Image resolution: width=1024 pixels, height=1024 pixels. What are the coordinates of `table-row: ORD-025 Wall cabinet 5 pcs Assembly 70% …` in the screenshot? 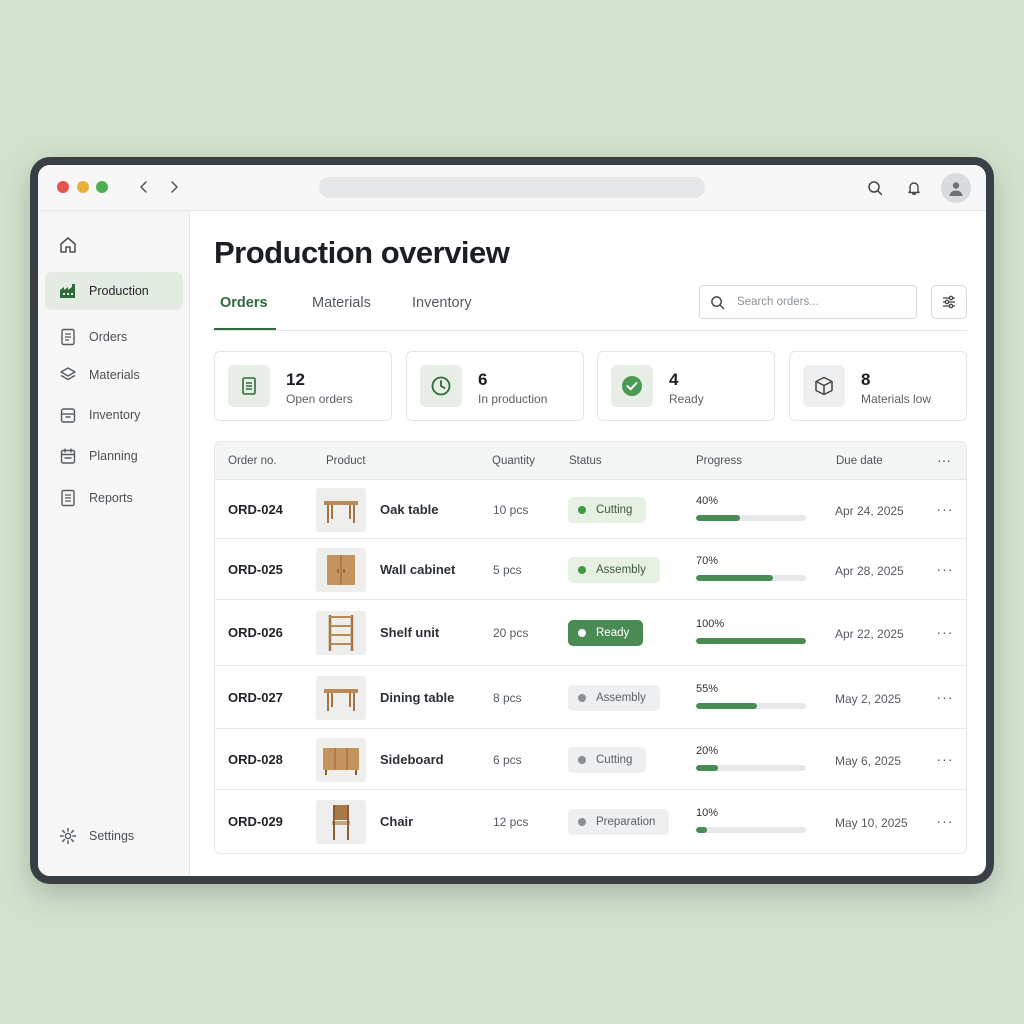 It's located at (590, 569).